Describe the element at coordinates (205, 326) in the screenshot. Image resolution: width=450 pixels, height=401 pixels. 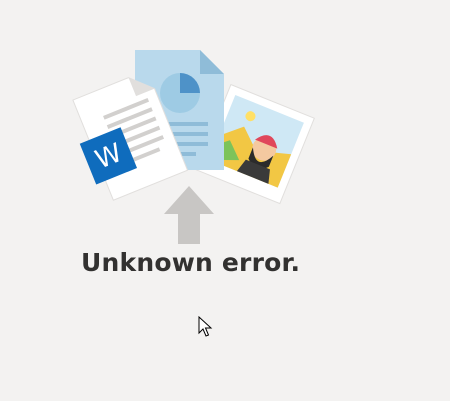
I see `mouse-pointer-icon` at that location.